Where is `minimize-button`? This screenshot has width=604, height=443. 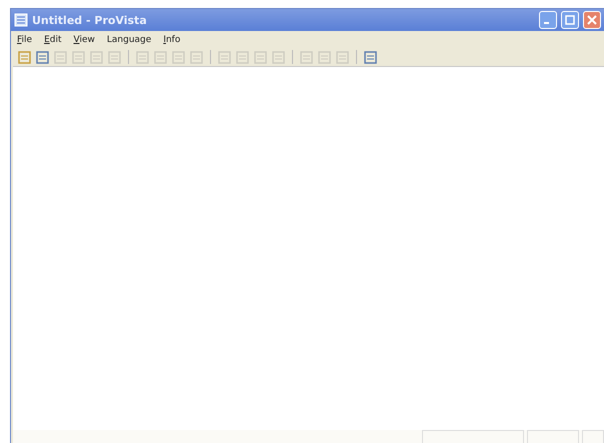 minimize-button is located at coordinates (548, 20).